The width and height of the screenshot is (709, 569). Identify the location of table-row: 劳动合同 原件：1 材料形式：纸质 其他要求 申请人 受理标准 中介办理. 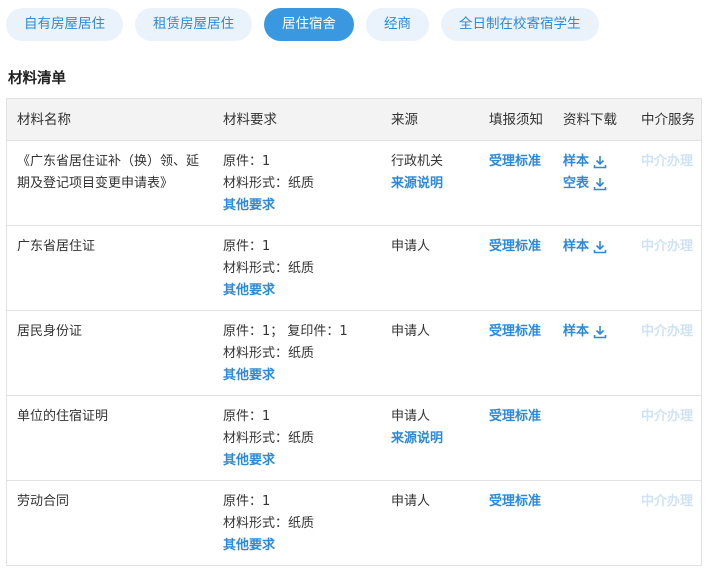
(354, 523).